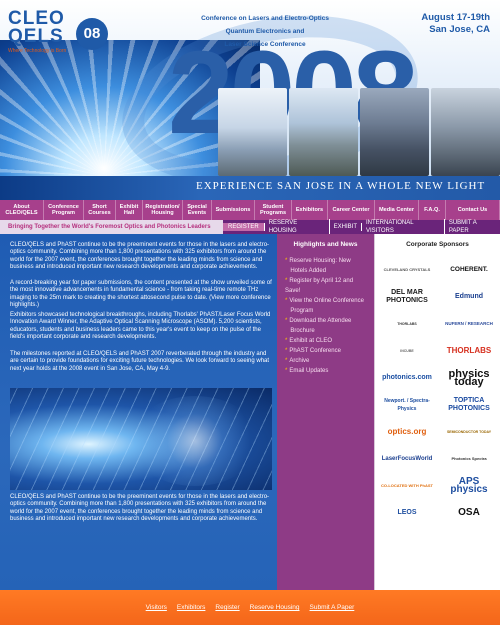 The height and width of the screenshot is (625, 500). What do you see at coordinates (191, 607) in the screenshot?
I see `footer-exhibitors-link: Exhibitors` at bounding box center [191, 607].